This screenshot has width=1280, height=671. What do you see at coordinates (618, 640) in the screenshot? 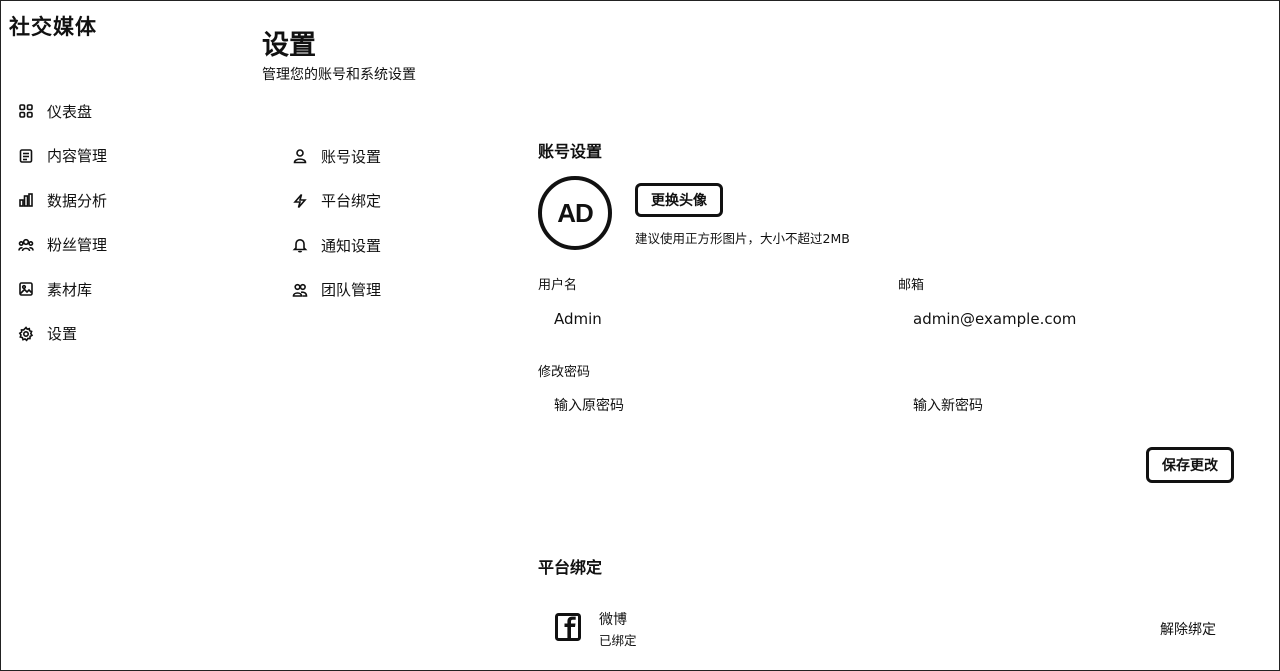
I see `platform-status: 已绑定` at bounding box center [618, 640].